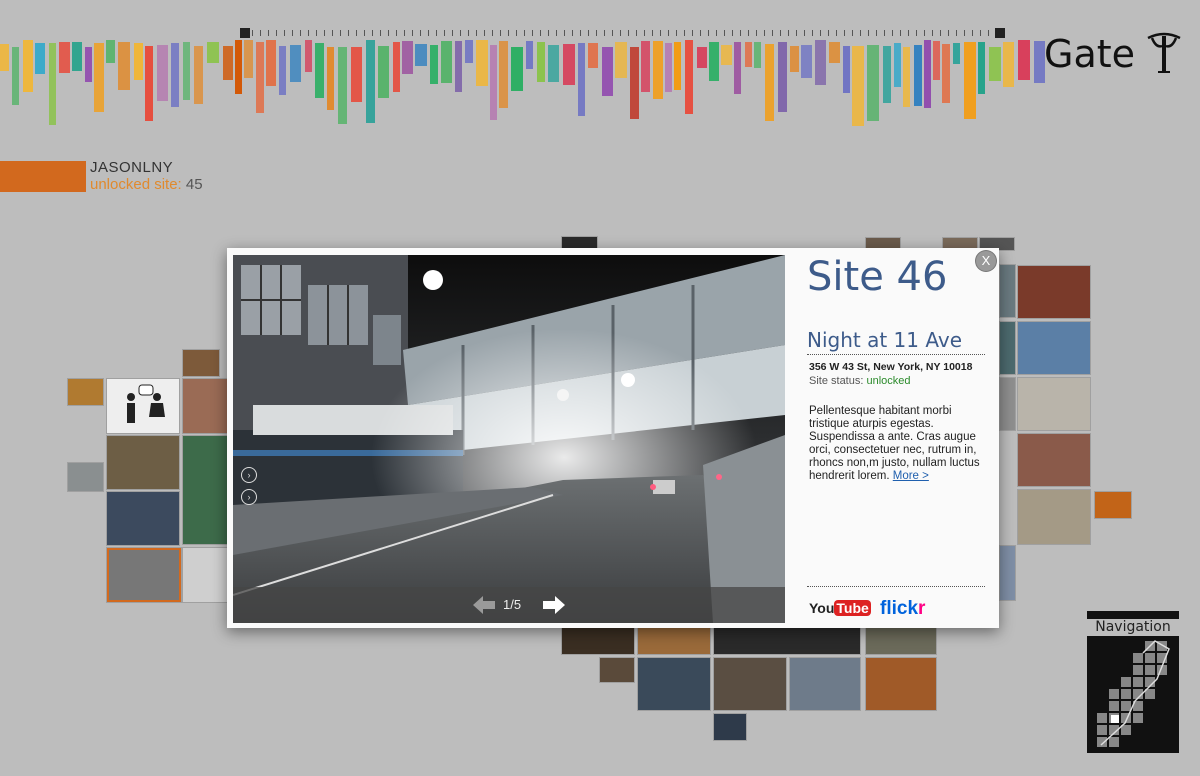 The height and width of the screenshot is (776, 1200). Describe the element at coordinates (891, 367) in the screenshot. I see `site-address: 356 W 43 St, New York, NY 10018` at that location.